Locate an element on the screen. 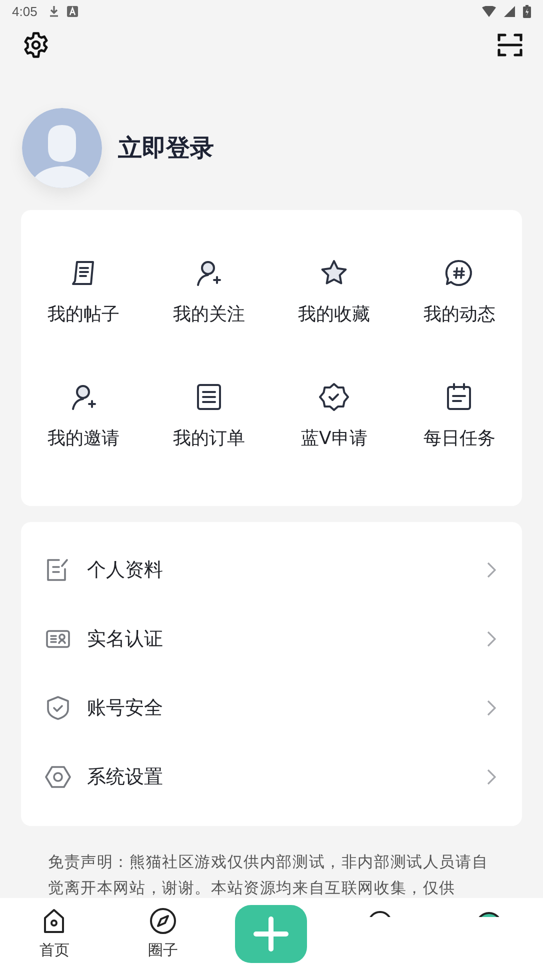  plus-icon is located at coordinates (271, 934).